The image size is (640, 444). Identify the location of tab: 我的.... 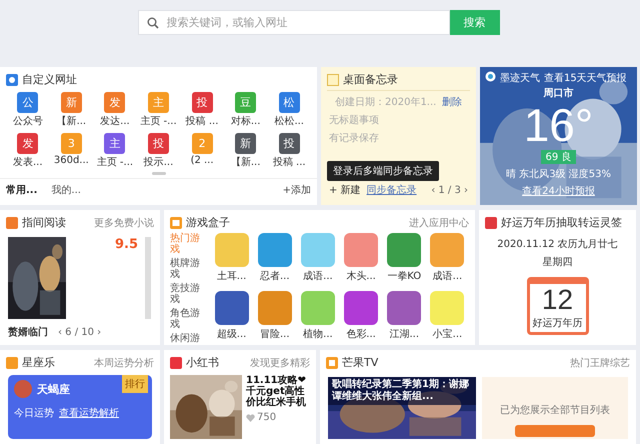
(66, 190).